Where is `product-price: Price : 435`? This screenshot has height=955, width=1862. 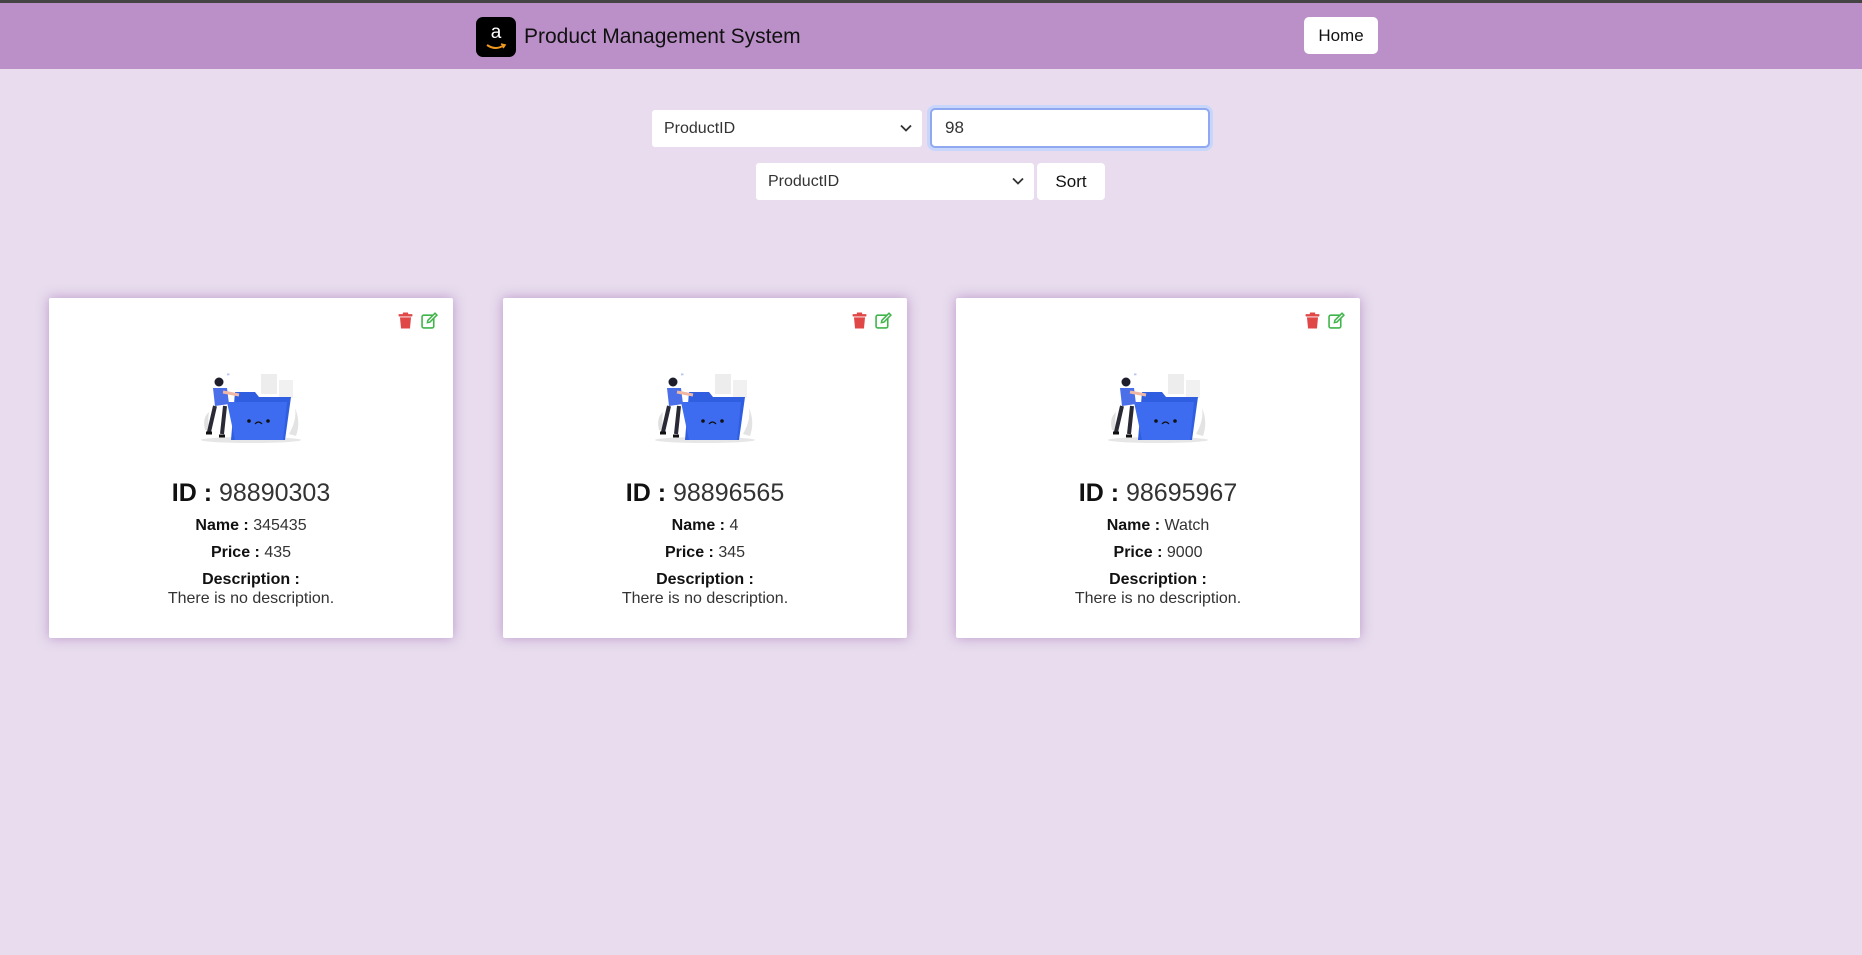
product-price: Price : 435 is located at coordinates (251, 552).